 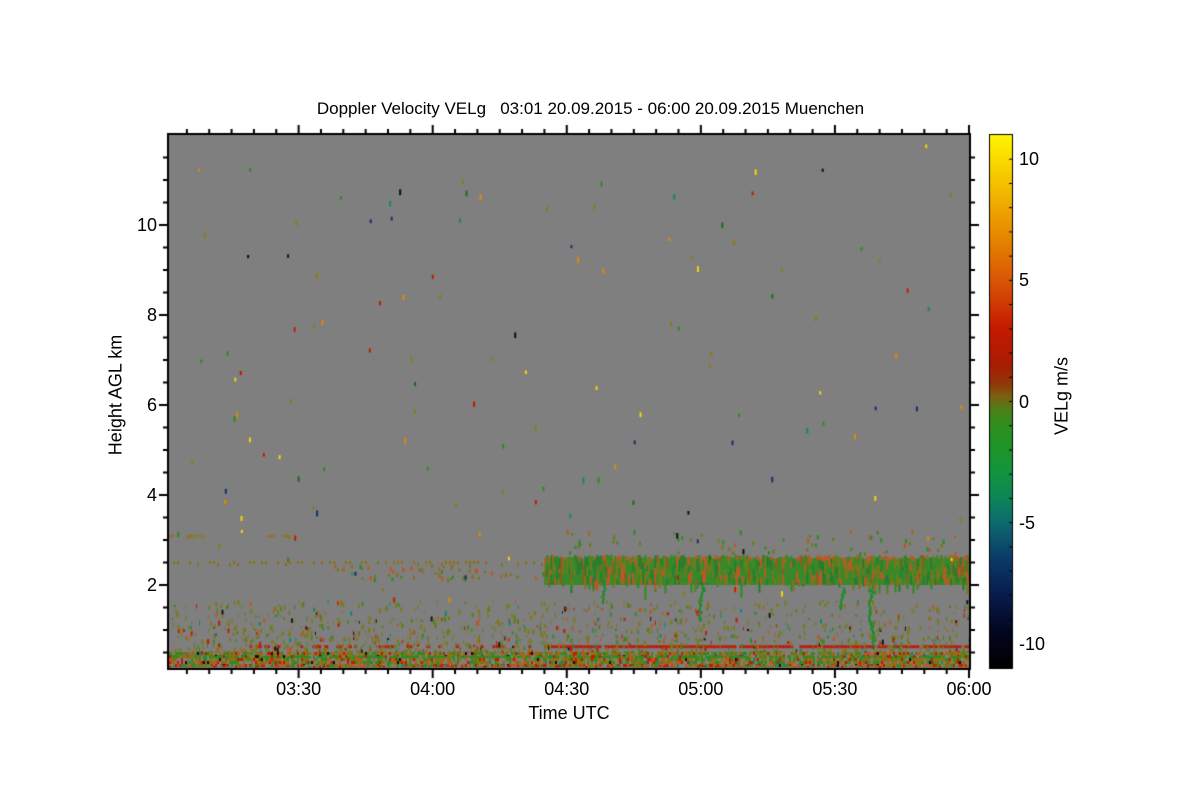 What do you see at coordinates (151, 315) in the screenshot?
I see `y-tick-label: 8` at bounding box center [151, 315].